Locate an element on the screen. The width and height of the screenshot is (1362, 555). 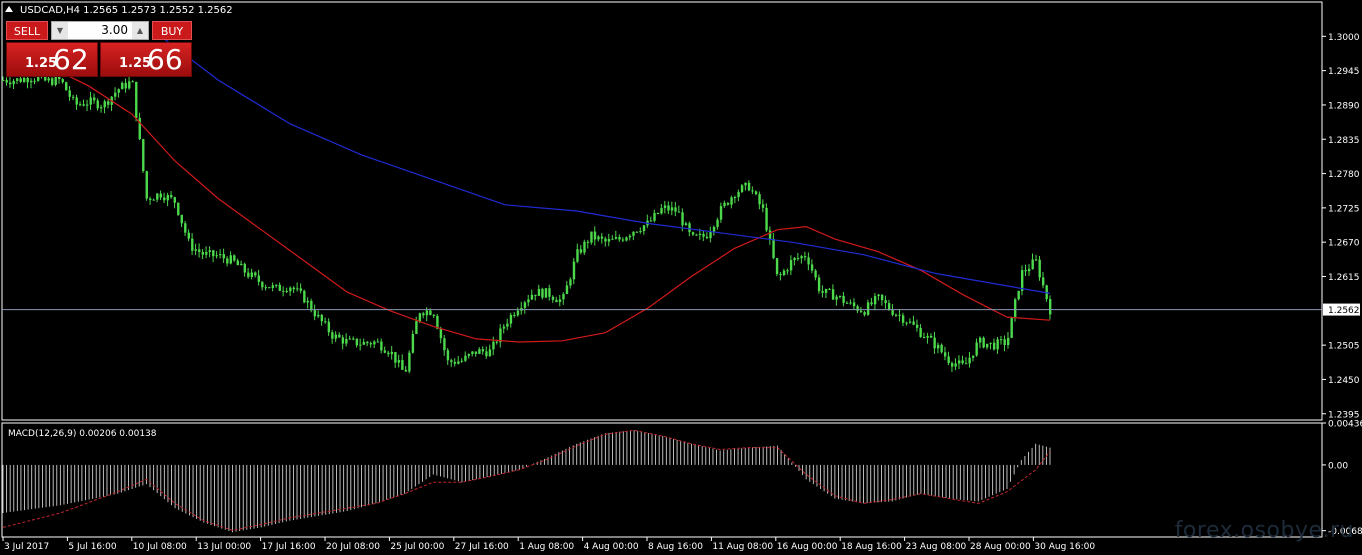
time-tick-label: 4 Aug 00:00 is located at coordinates (611, 547).